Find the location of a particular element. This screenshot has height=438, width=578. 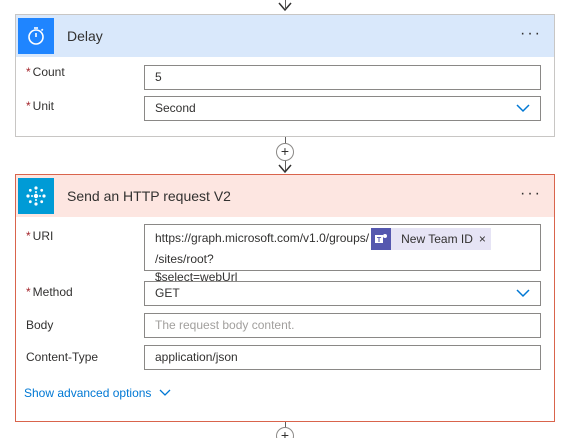

delay-more-options-button: ··· is located at coordinates (531, 34).